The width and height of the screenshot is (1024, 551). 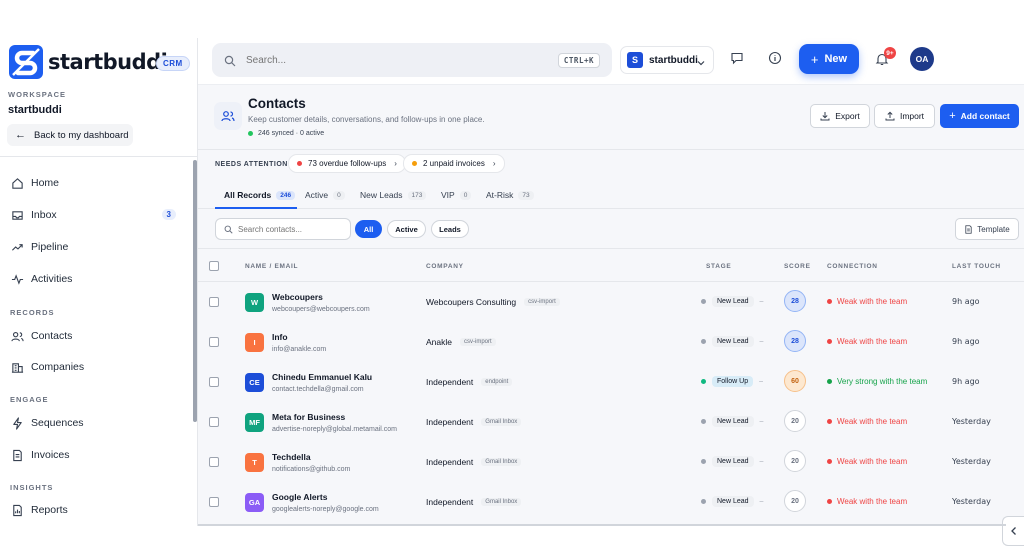 What do you see at coordinates (214, 266) in the screenshot?
I see `select-all-checkbox` at bounding box center [214, 266].